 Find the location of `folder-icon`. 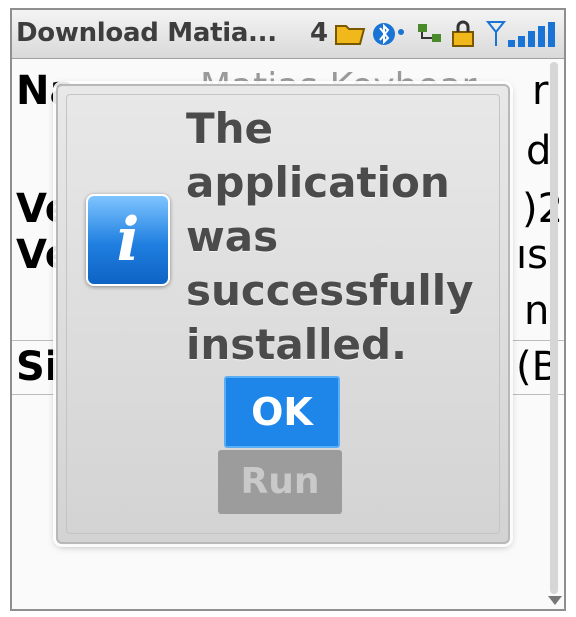

folder-icon is located at coordinates (350, 35).